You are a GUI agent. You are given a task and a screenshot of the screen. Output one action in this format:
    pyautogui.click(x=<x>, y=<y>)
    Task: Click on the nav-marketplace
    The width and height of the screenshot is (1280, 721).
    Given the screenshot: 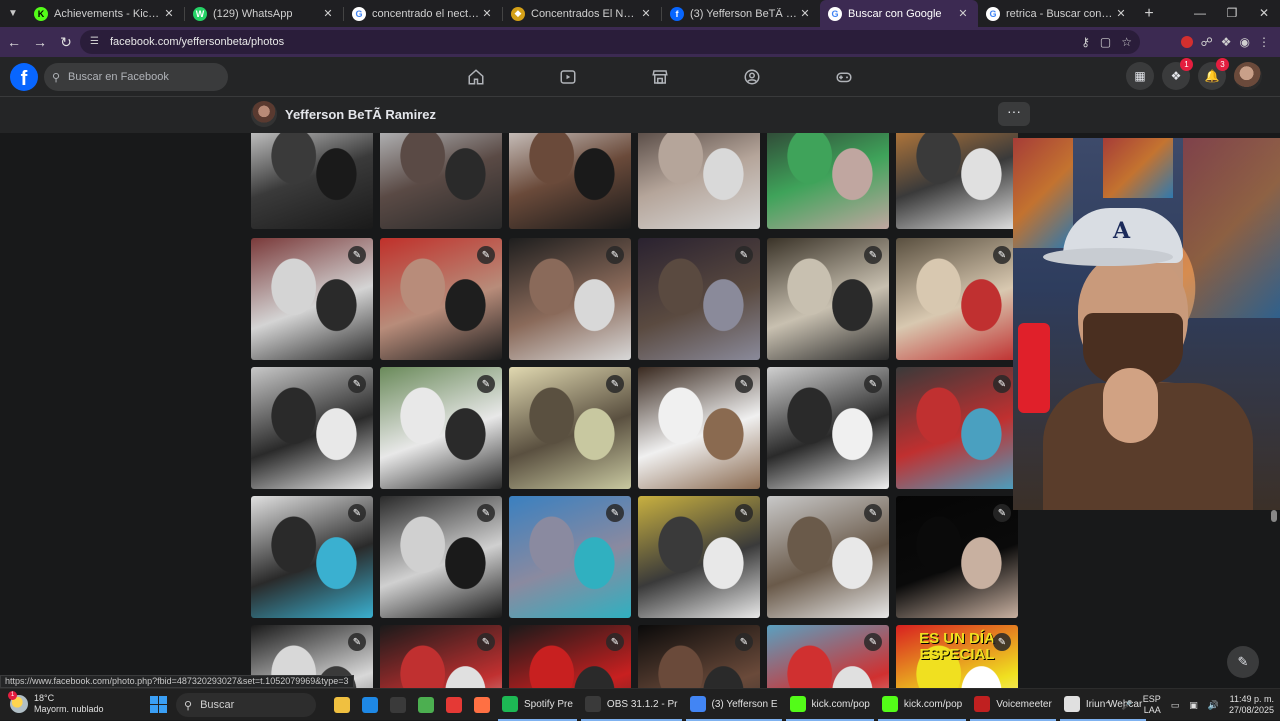 What is the action you would take?
    pyautogui.click(x=660, y=77)
    